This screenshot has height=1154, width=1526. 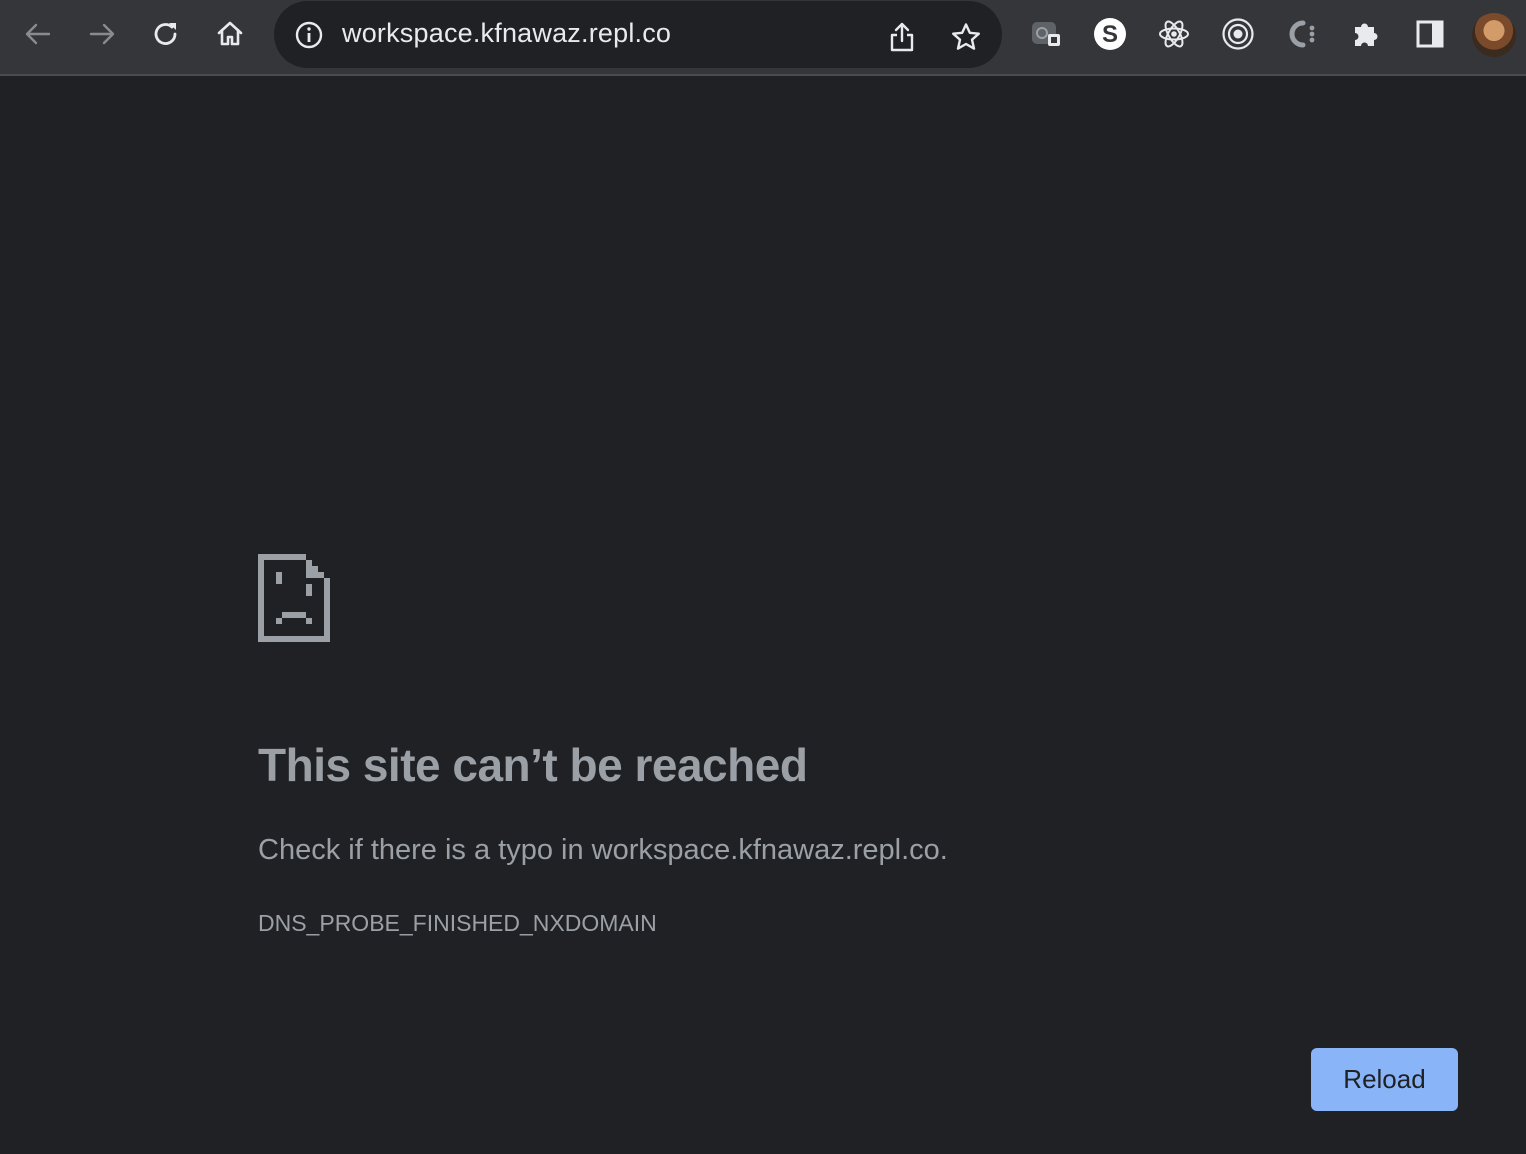 What do you see at coordinates (166, 34) in the screenshot?
I see `reload-icon` at bounding box center [166, 34].